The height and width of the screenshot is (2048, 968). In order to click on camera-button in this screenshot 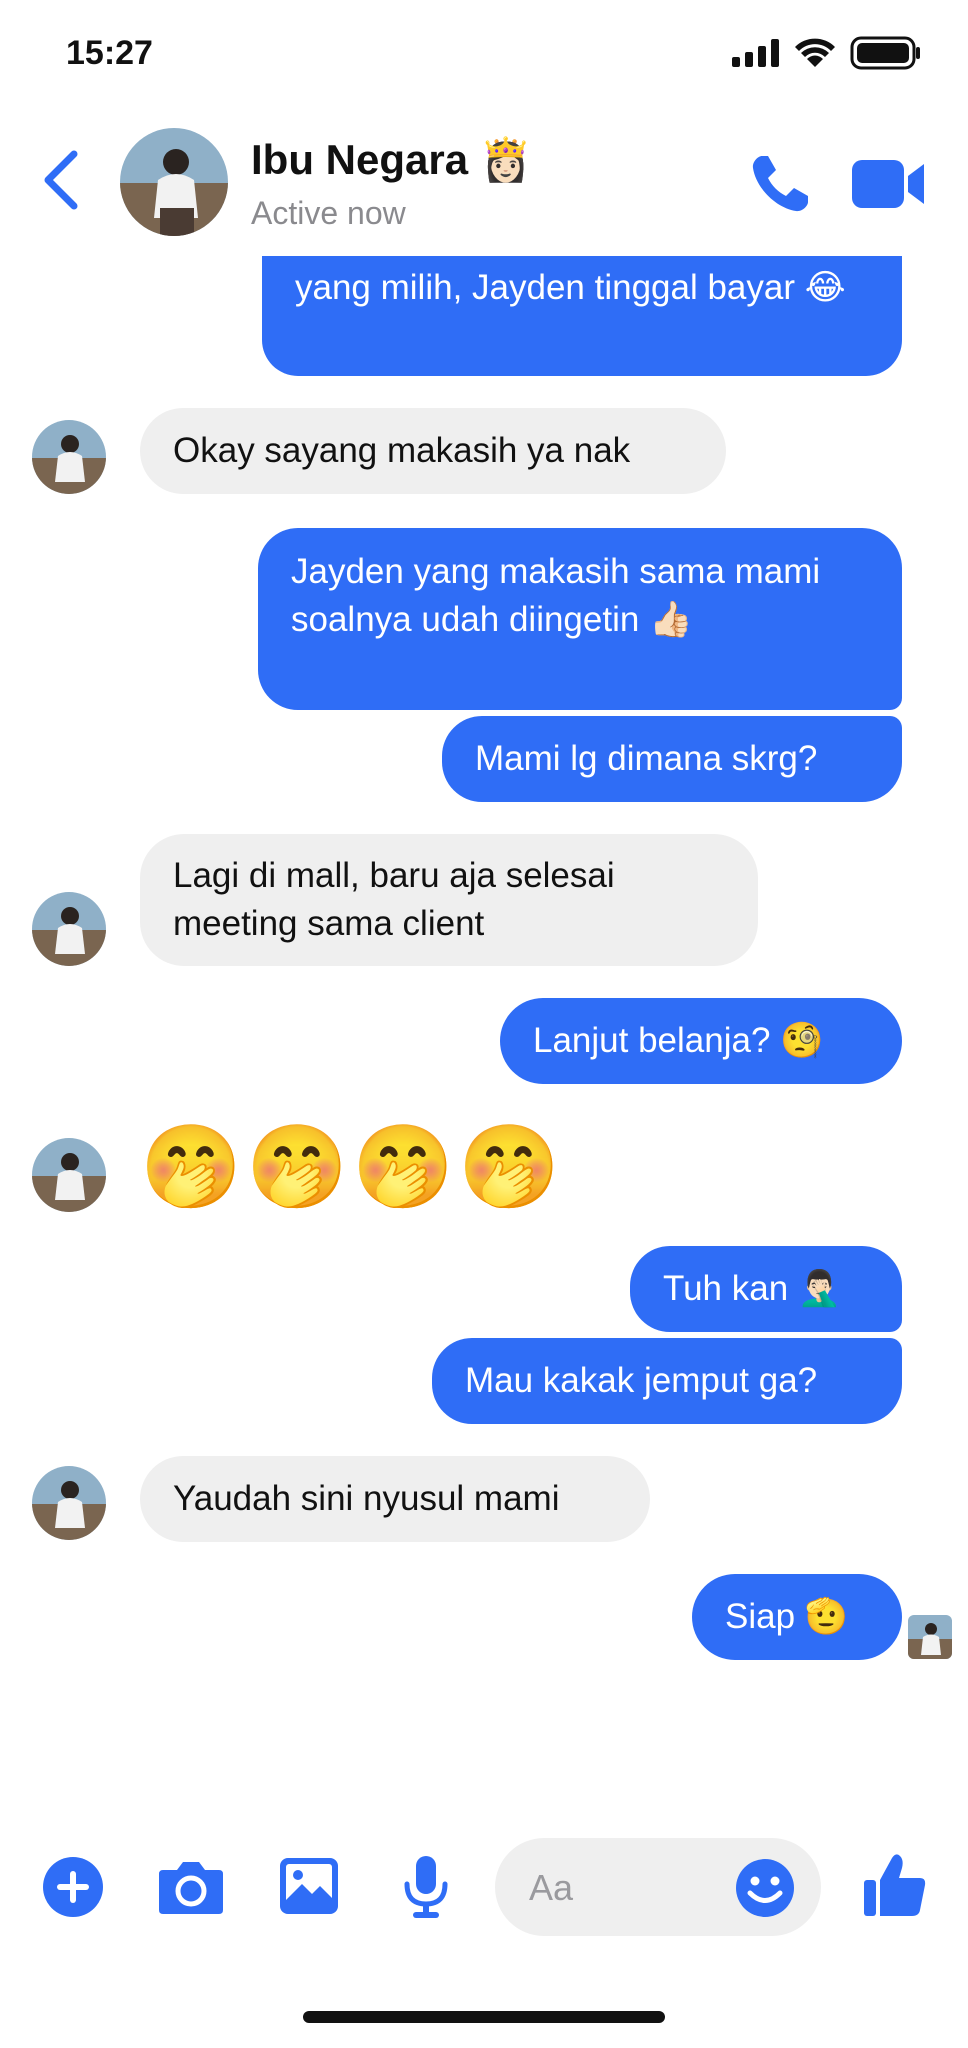, I will do `click(191, 1887)`.